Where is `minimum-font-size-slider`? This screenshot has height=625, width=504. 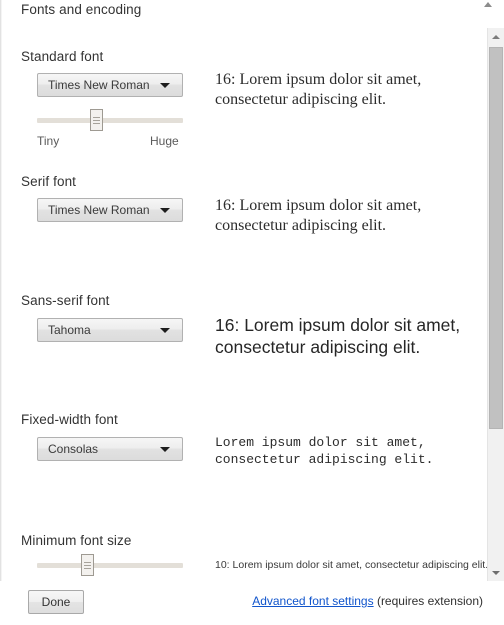
minimum-font-size-slider is located at coordinates (110, 565).